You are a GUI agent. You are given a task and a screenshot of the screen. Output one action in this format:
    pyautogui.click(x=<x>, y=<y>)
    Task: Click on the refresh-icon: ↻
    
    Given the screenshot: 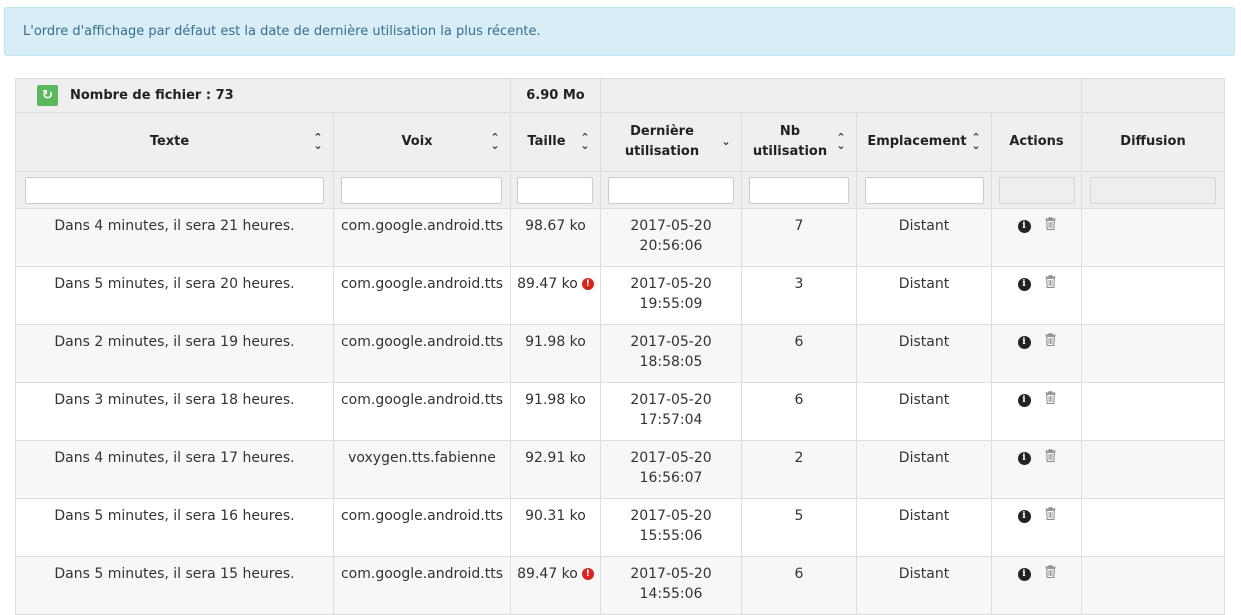 What is the action you would take?
    pyautogui.click(x=47, y=95)
    